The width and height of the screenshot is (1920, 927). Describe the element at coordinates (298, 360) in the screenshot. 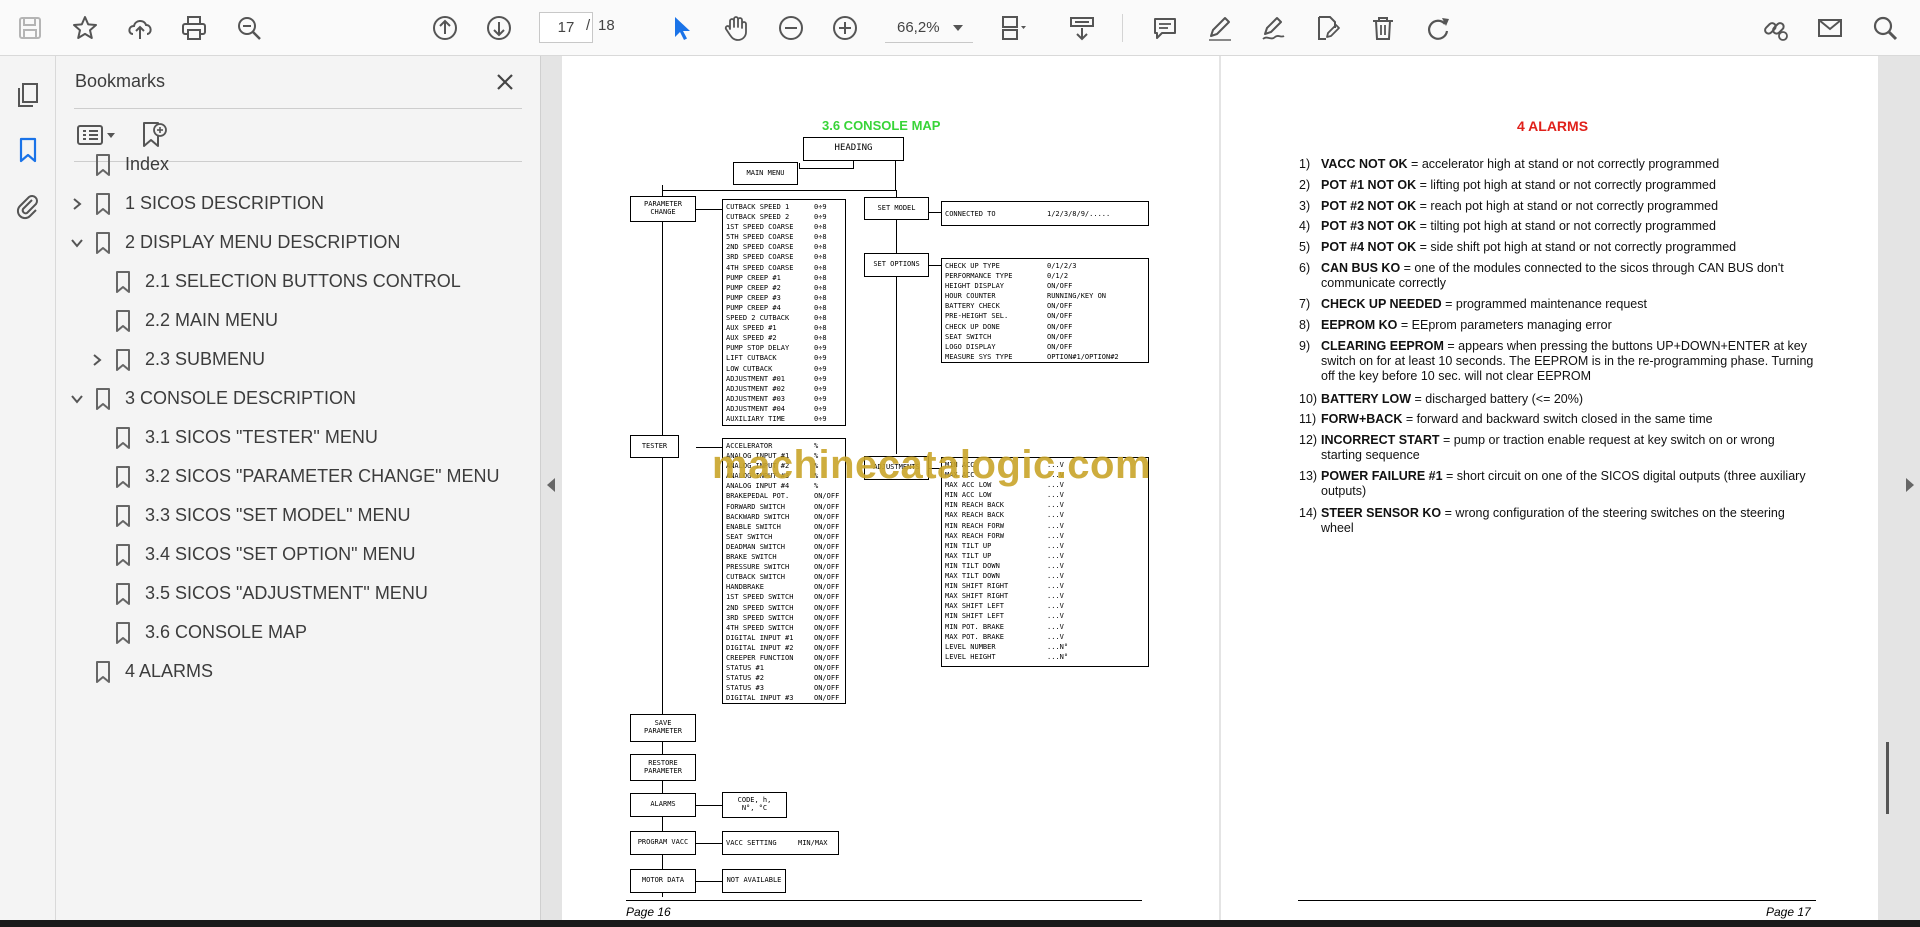

I see `bookmark-item: 2.3 SUBMENU` at that location.